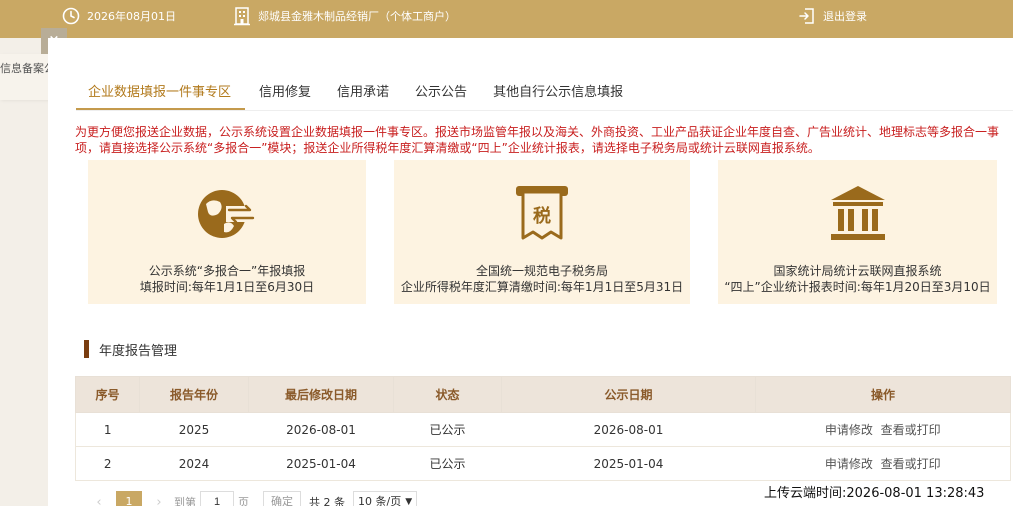 The height and width of the screenshot is (506, 1013). What do you see at coordinates (107, 394) in the screenshot?
I see `header-no: 序号` at bounding box center [107, 394].